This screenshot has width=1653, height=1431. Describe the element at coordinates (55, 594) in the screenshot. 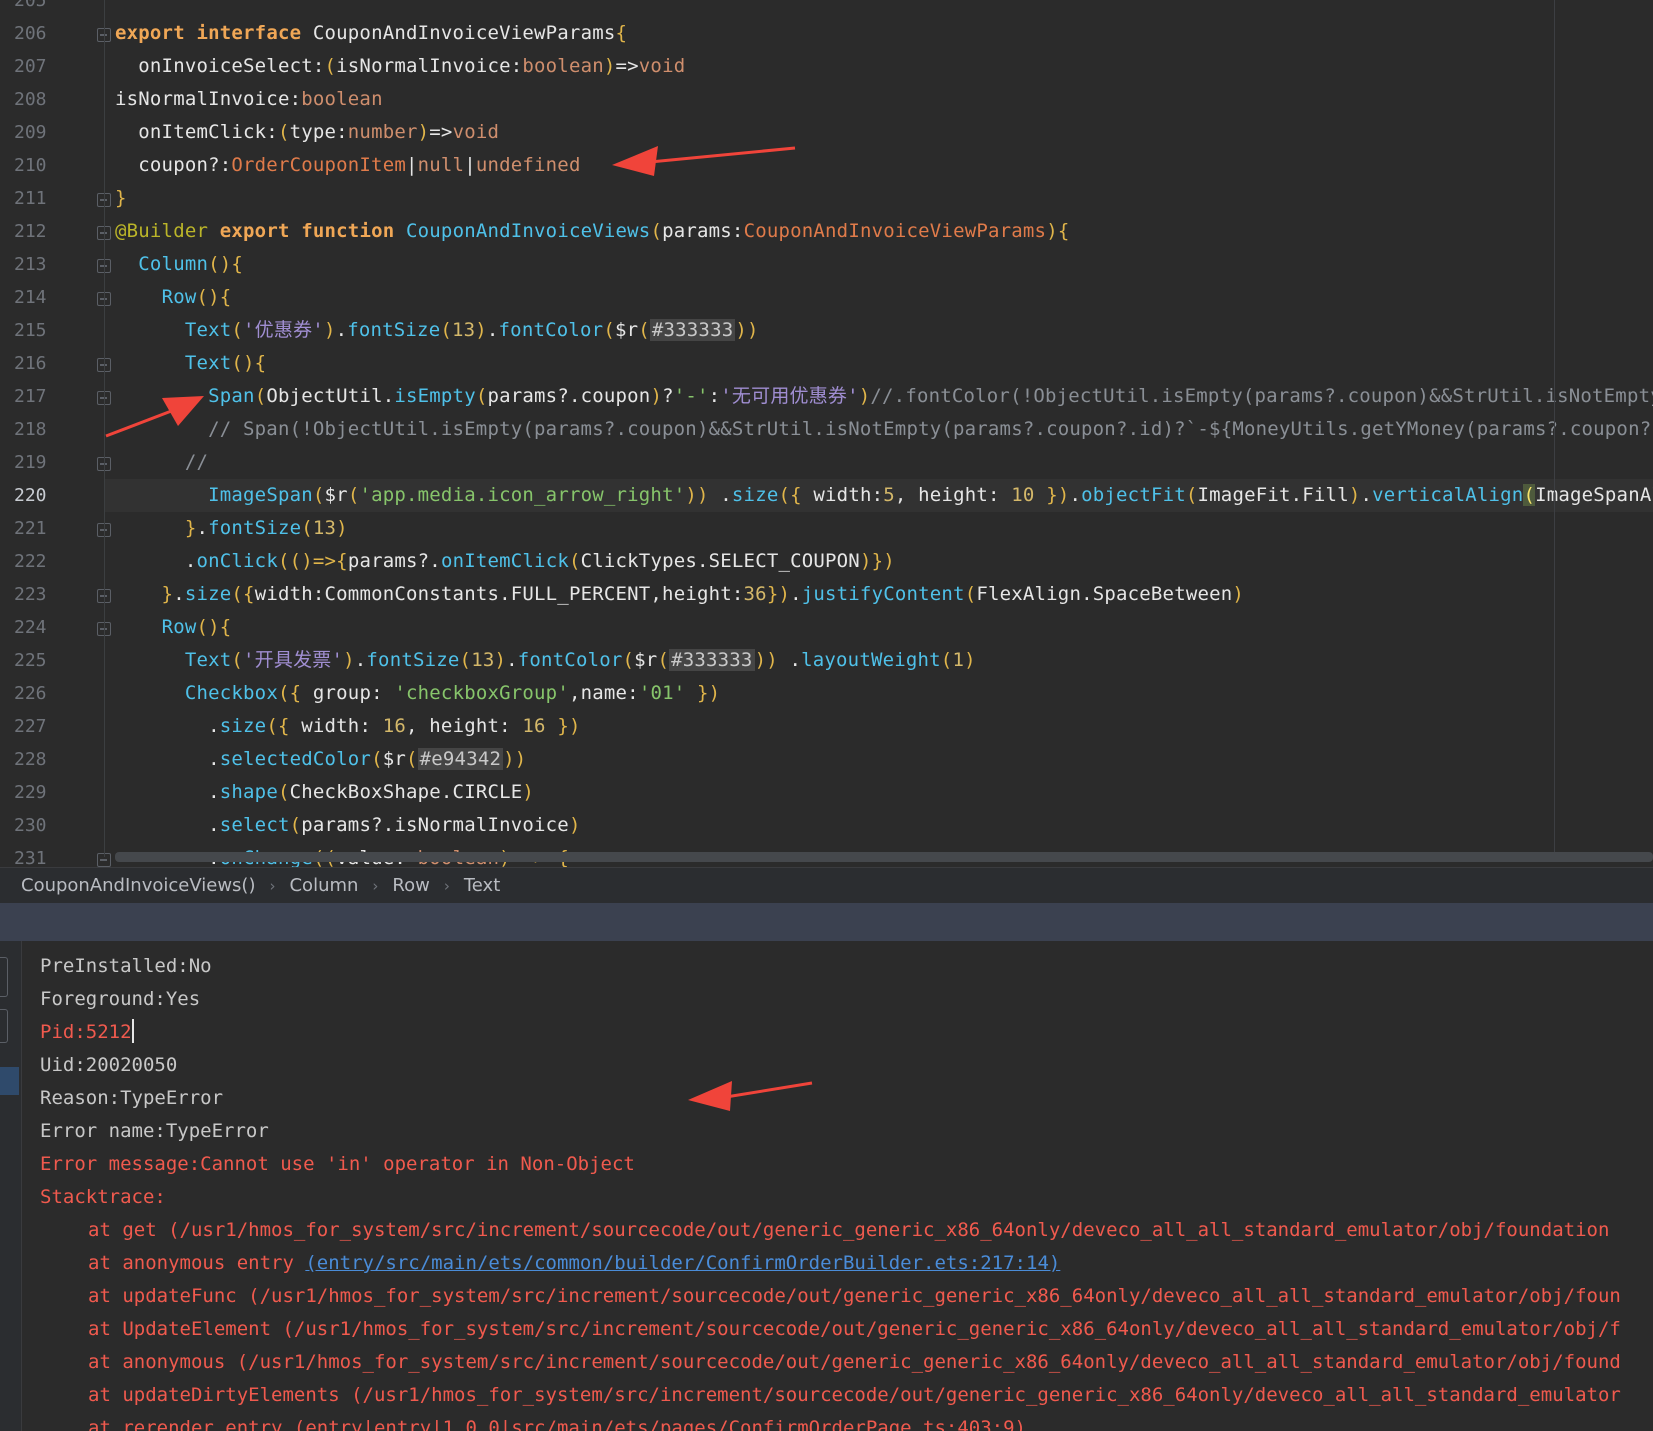

I see `line-number: 223` at that location.